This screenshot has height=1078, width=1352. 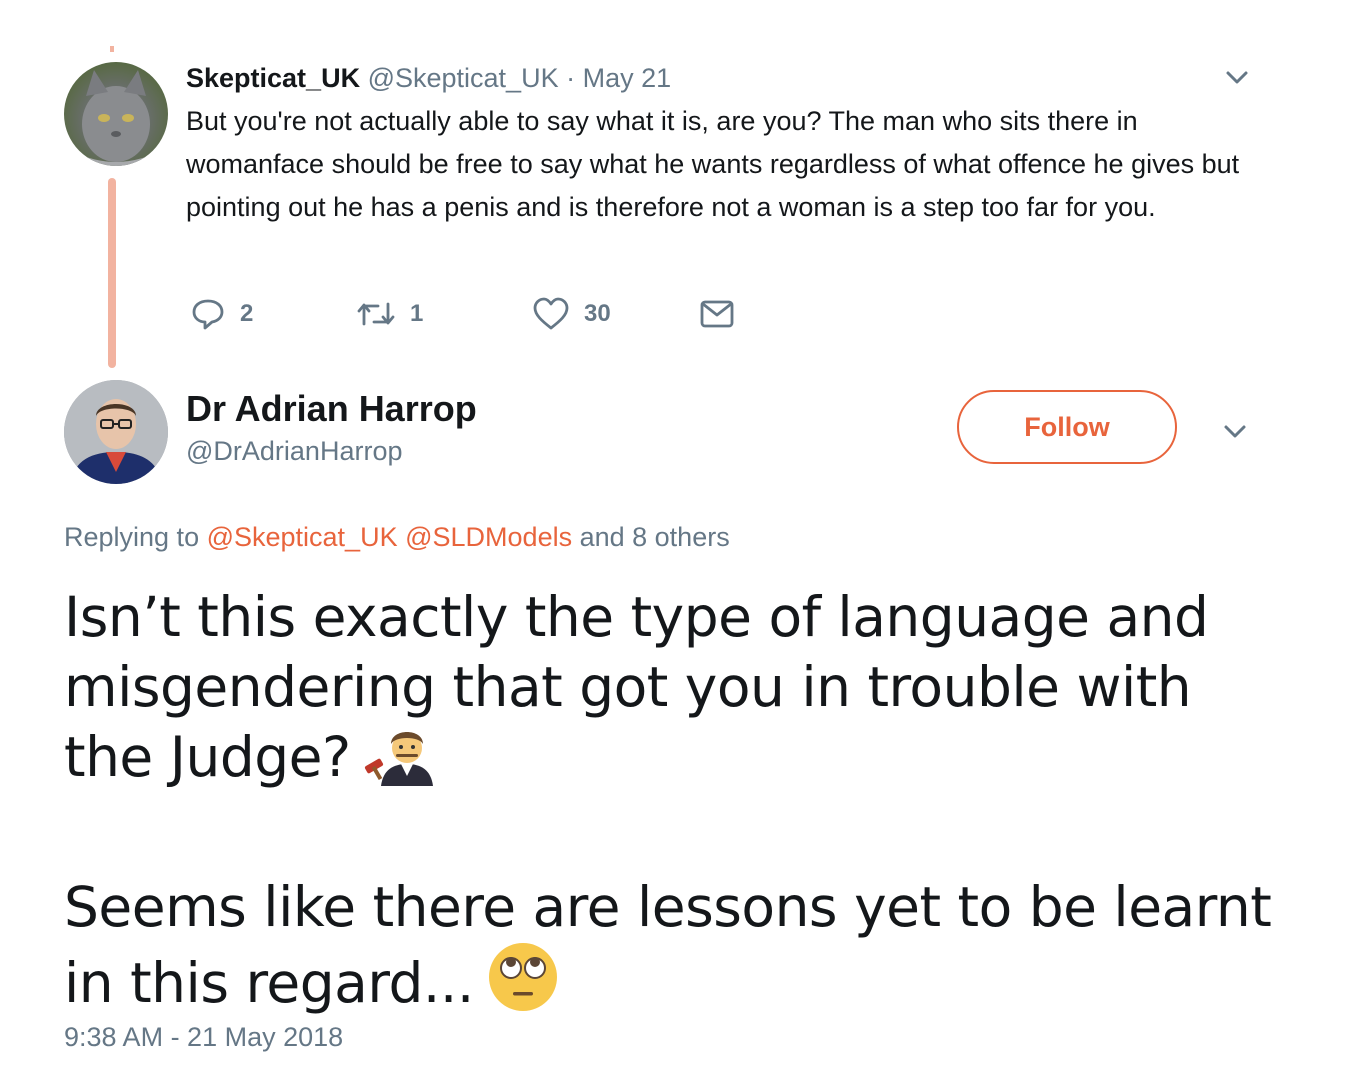 What do you see at coordinates (627, 78) in the screenshot?
I see `tweet1-date: May 21` at bounding box center [627, 78].